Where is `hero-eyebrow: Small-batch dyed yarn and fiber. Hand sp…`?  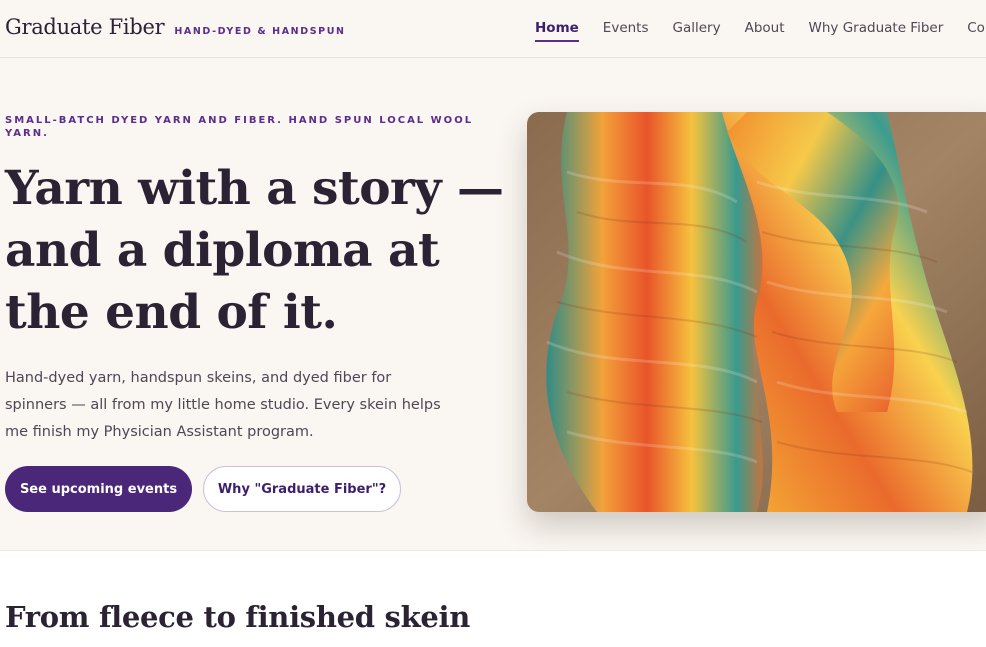 hero-eyebrow: Small-batch dyed yarn and fiber. Hand sp… is located at coordinates (239, 127).